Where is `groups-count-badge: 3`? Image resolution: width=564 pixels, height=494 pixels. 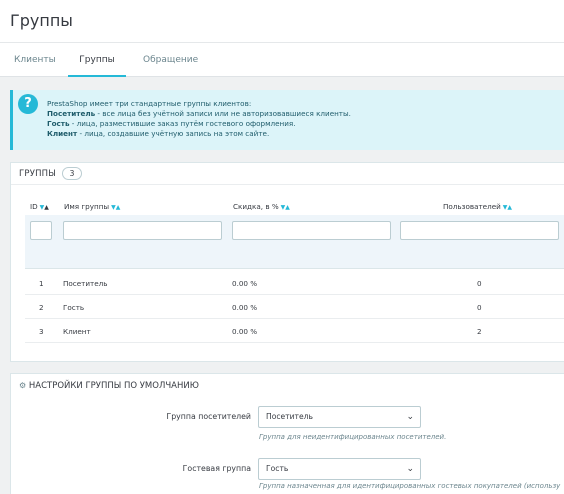 groups-count-badge: 3 is located at coordinates (72, 173).